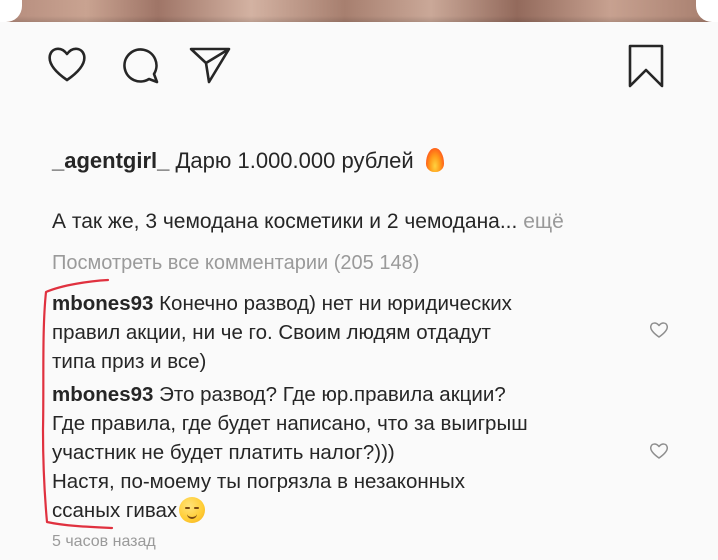 The width and height of the screenshot is (718, 560). What do you see at coordinates (646, 66) in the screenshot?
I see `bookmark-icon` at bounding box center [646, 66].